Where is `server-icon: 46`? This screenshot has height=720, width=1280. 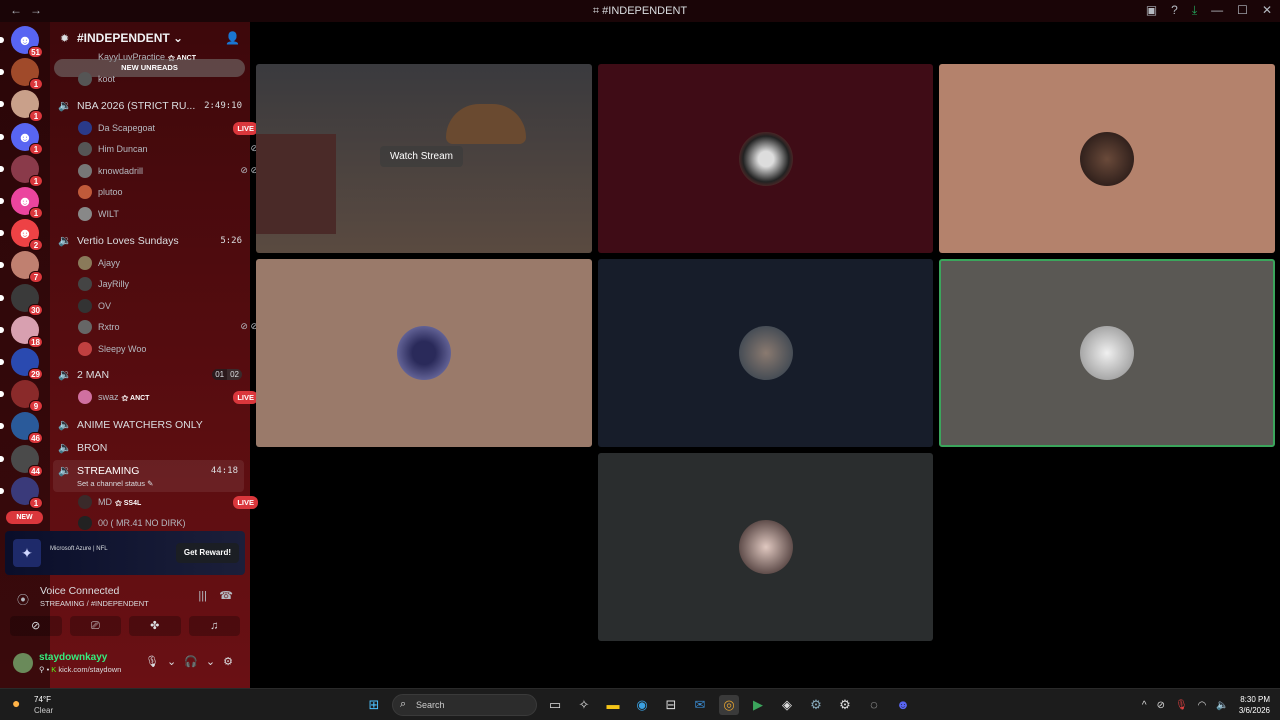 server-icon: 46 is located at coordinates (21, 428).